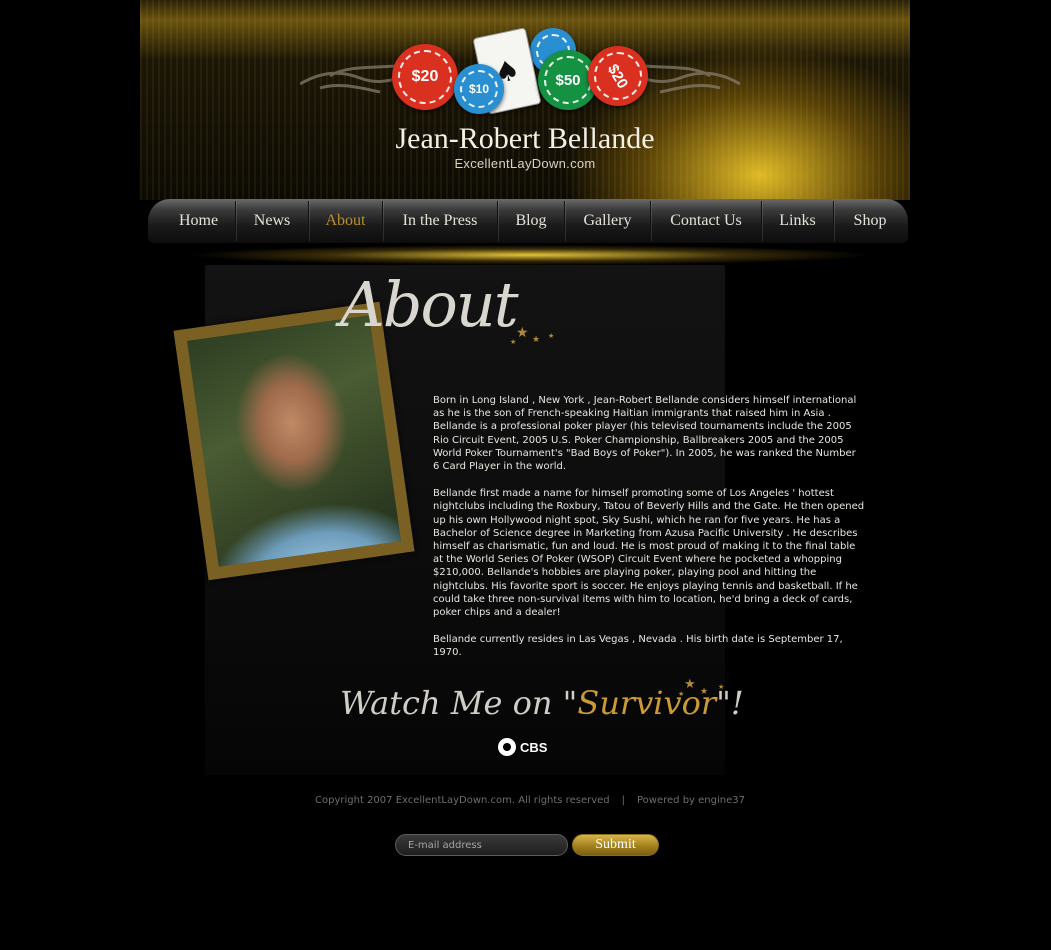 This screenshot has height=950, width=1051. Describe the element at coordinates (459, 703) in the screenshot. I see `promo-text: Watch Me on "` at that location.